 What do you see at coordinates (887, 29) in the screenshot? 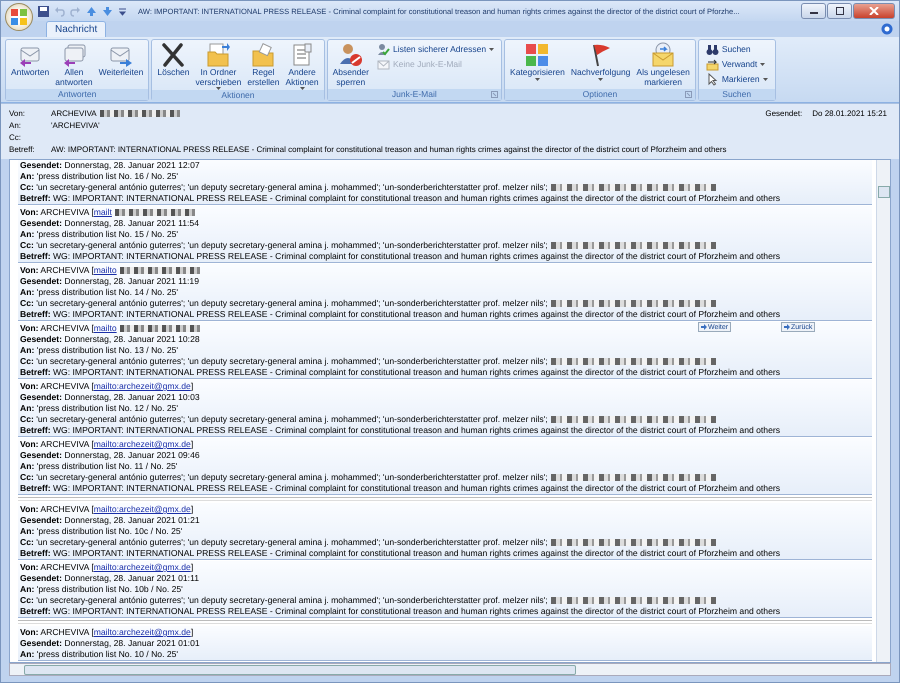
I see `help-icon` at bounding box center [887, 29].